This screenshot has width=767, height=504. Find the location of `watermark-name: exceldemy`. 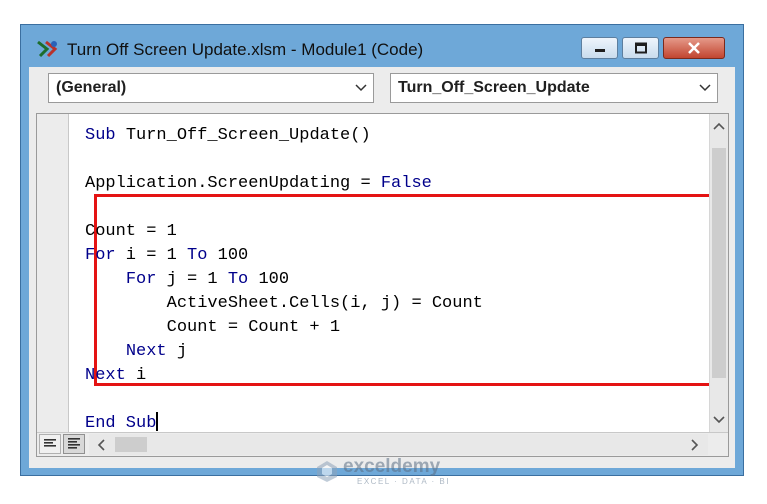

watermark-name: exceldemy is located at coordinates (392, 466).